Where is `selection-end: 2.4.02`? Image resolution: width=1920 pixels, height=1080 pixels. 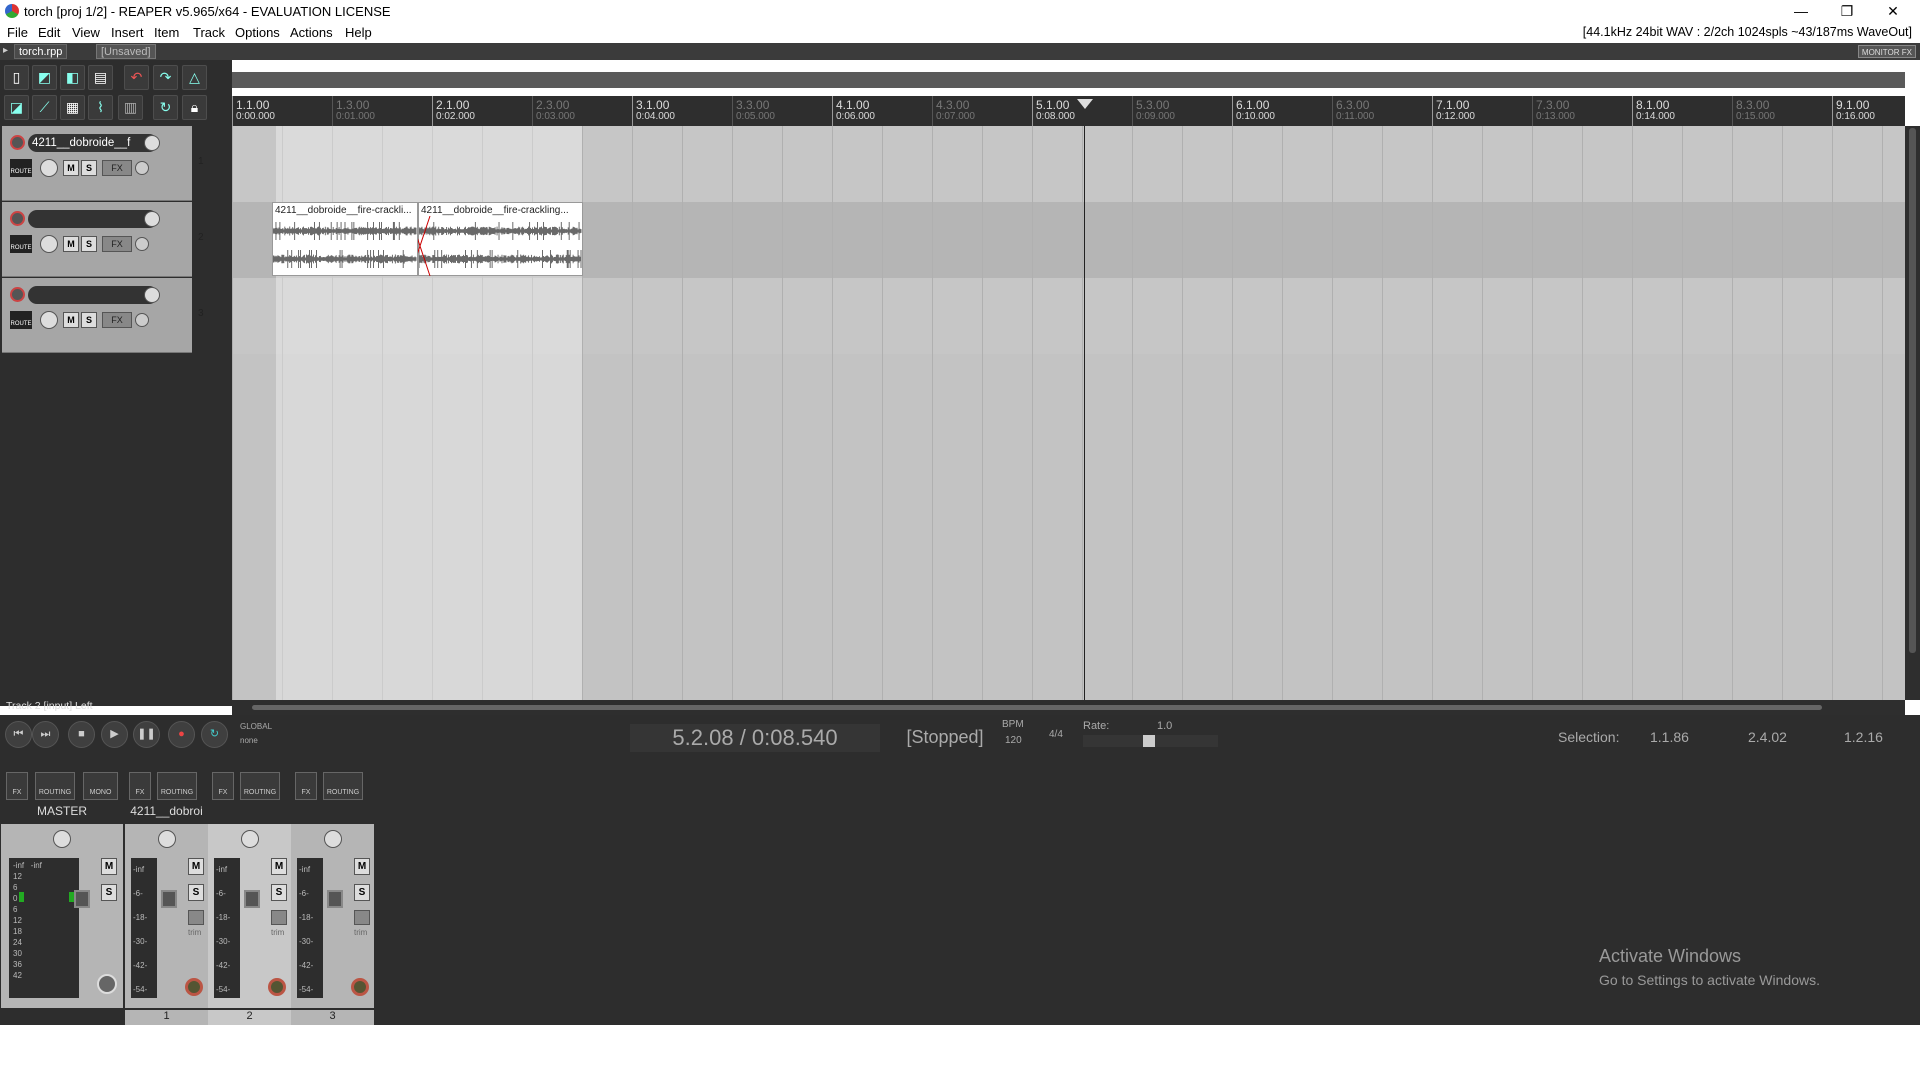 selection-end: 2.4.02 is located at coordinates (1767, 737).